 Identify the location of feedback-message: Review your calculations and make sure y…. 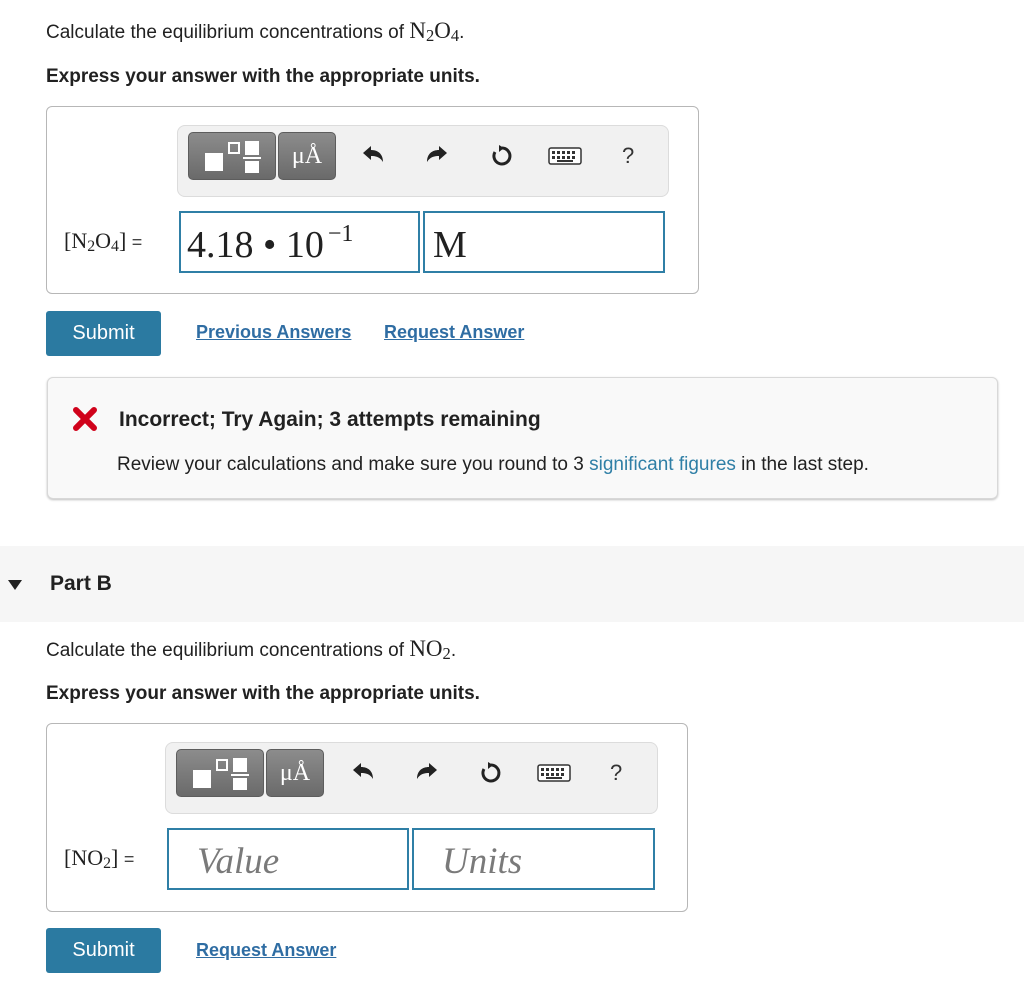
(493, 464).